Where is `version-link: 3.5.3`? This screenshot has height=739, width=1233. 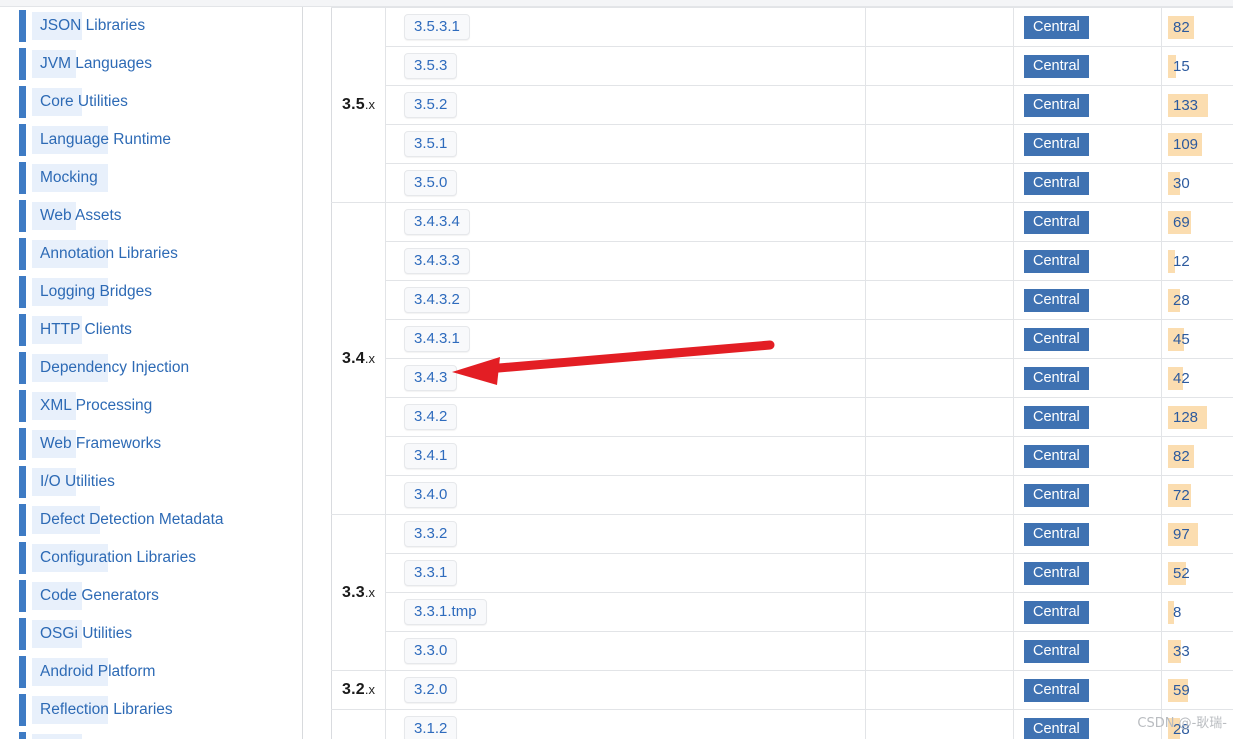 version-link: 3.5.3 is located at coordinates (431, 66).